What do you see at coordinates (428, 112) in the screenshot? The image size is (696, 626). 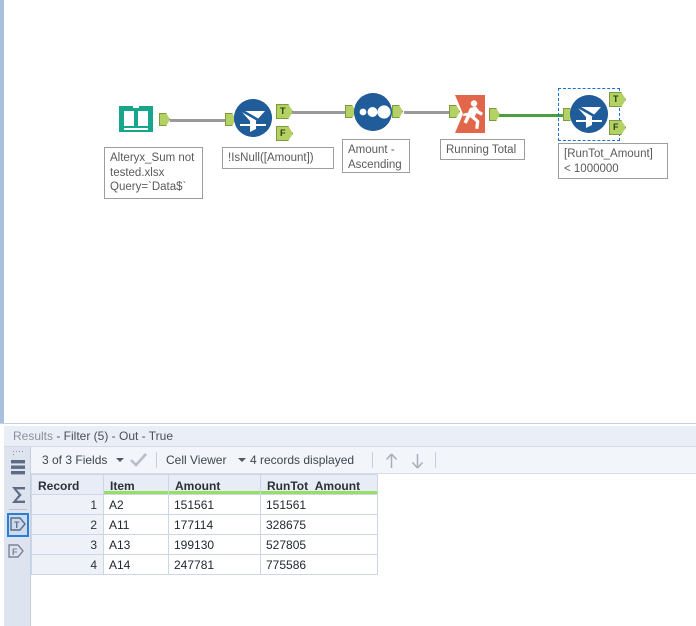 I see `connection-sort-to-runningtotal` at bounding box center [428, 112].